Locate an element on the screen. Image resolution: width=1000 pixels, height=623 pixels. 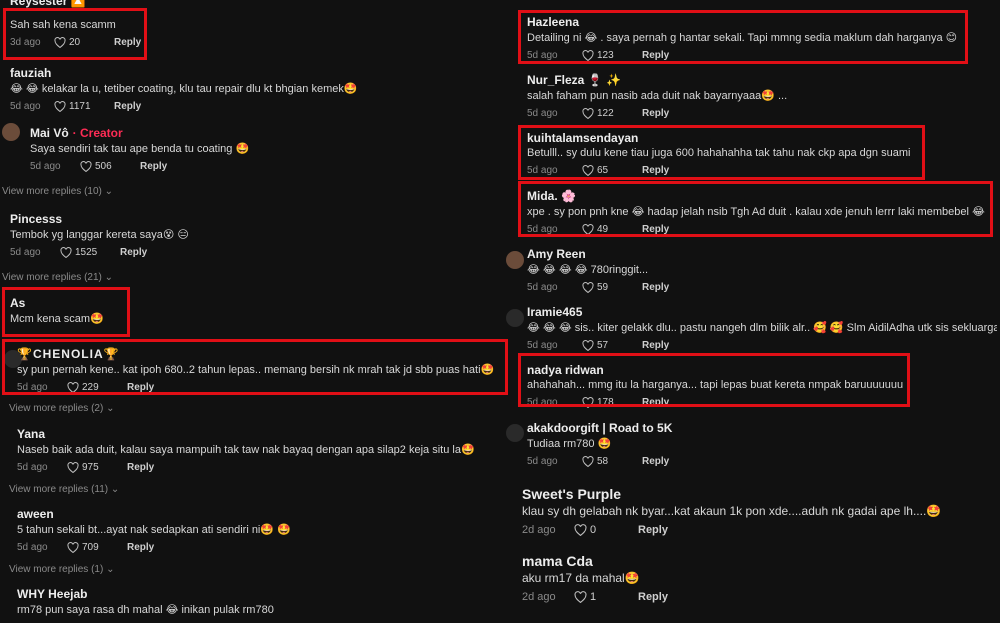
like-button: 229 is located at coordinates (97, 387).